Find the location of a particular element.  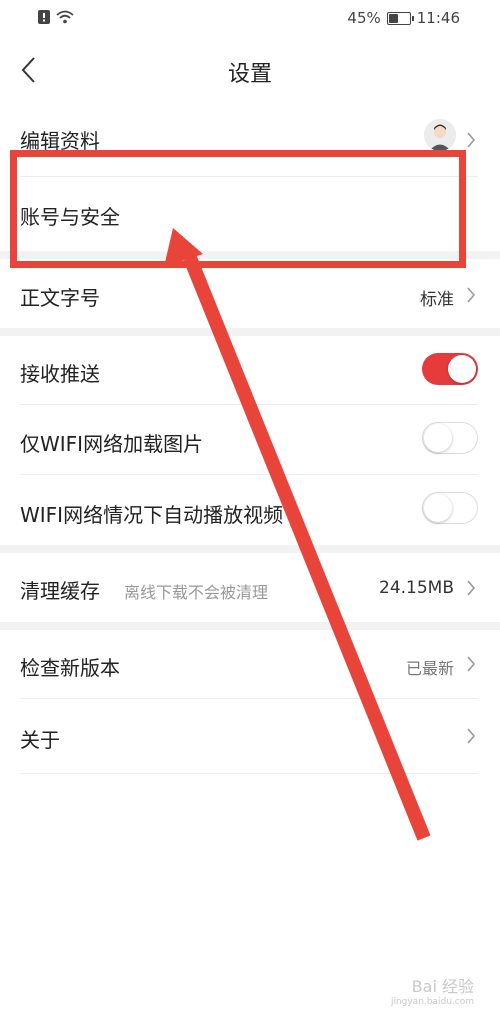

watermark-url: jingyan.baidu.com is located at coordinates (432, 1002).